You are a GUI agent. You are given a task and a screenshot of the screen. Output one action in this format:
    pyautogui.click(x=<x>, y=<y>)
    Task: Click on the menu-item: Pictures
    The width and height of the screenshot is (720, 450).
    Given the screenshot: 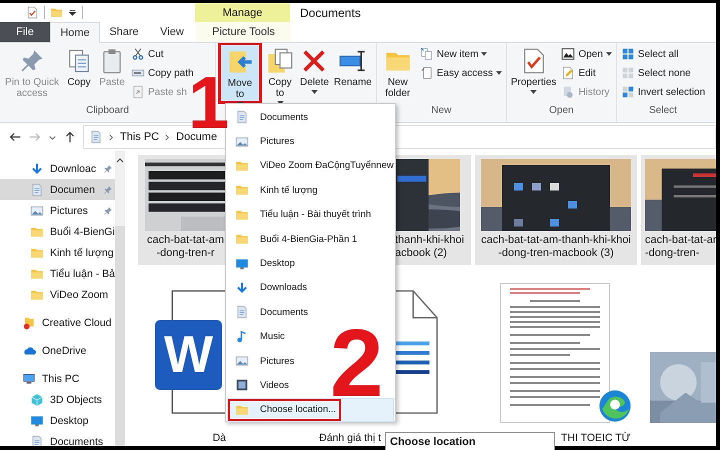 What is the action you would take?
    pyautogui.click(x=310, y=141)
    